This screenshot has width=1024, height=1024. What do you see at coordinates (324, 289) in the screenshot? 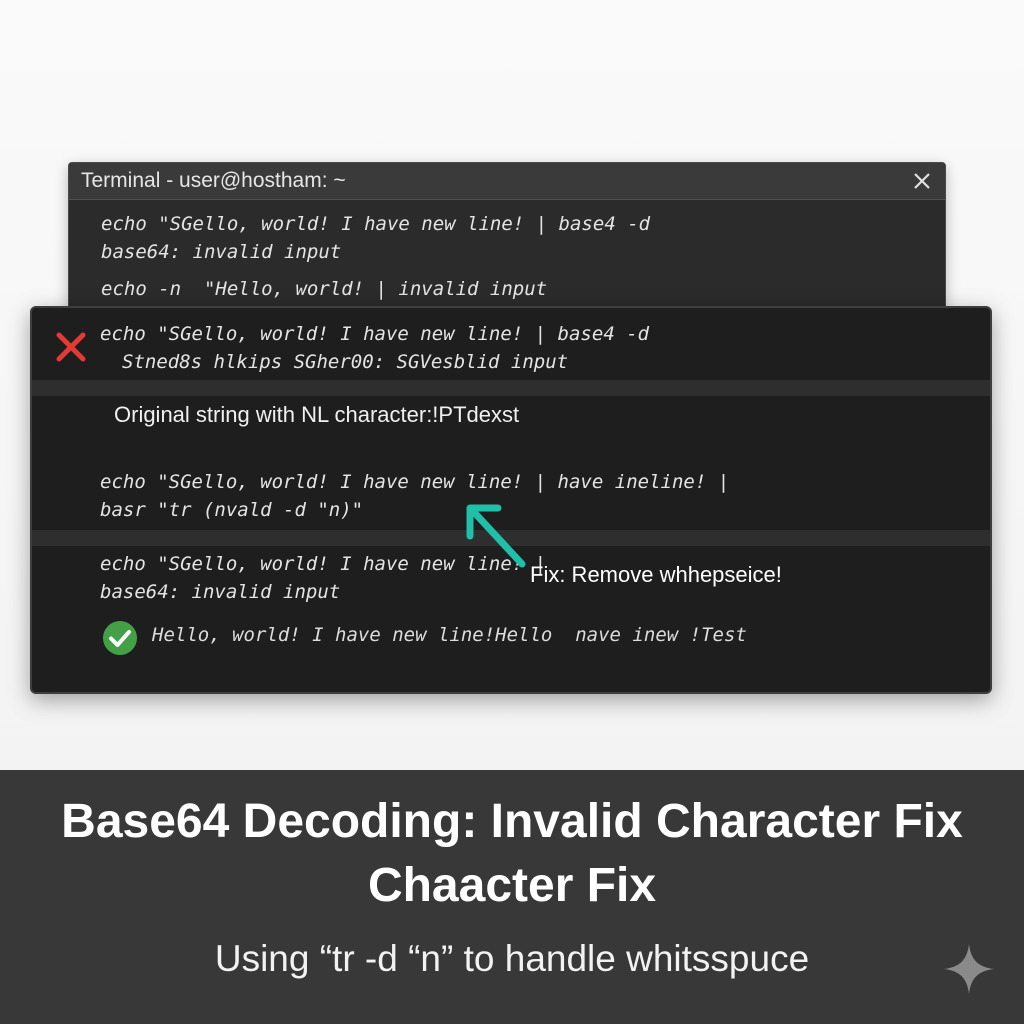
I see `terminal-line: echo -n "Hello, world! | invalid input` at bounding box center [324, 289].